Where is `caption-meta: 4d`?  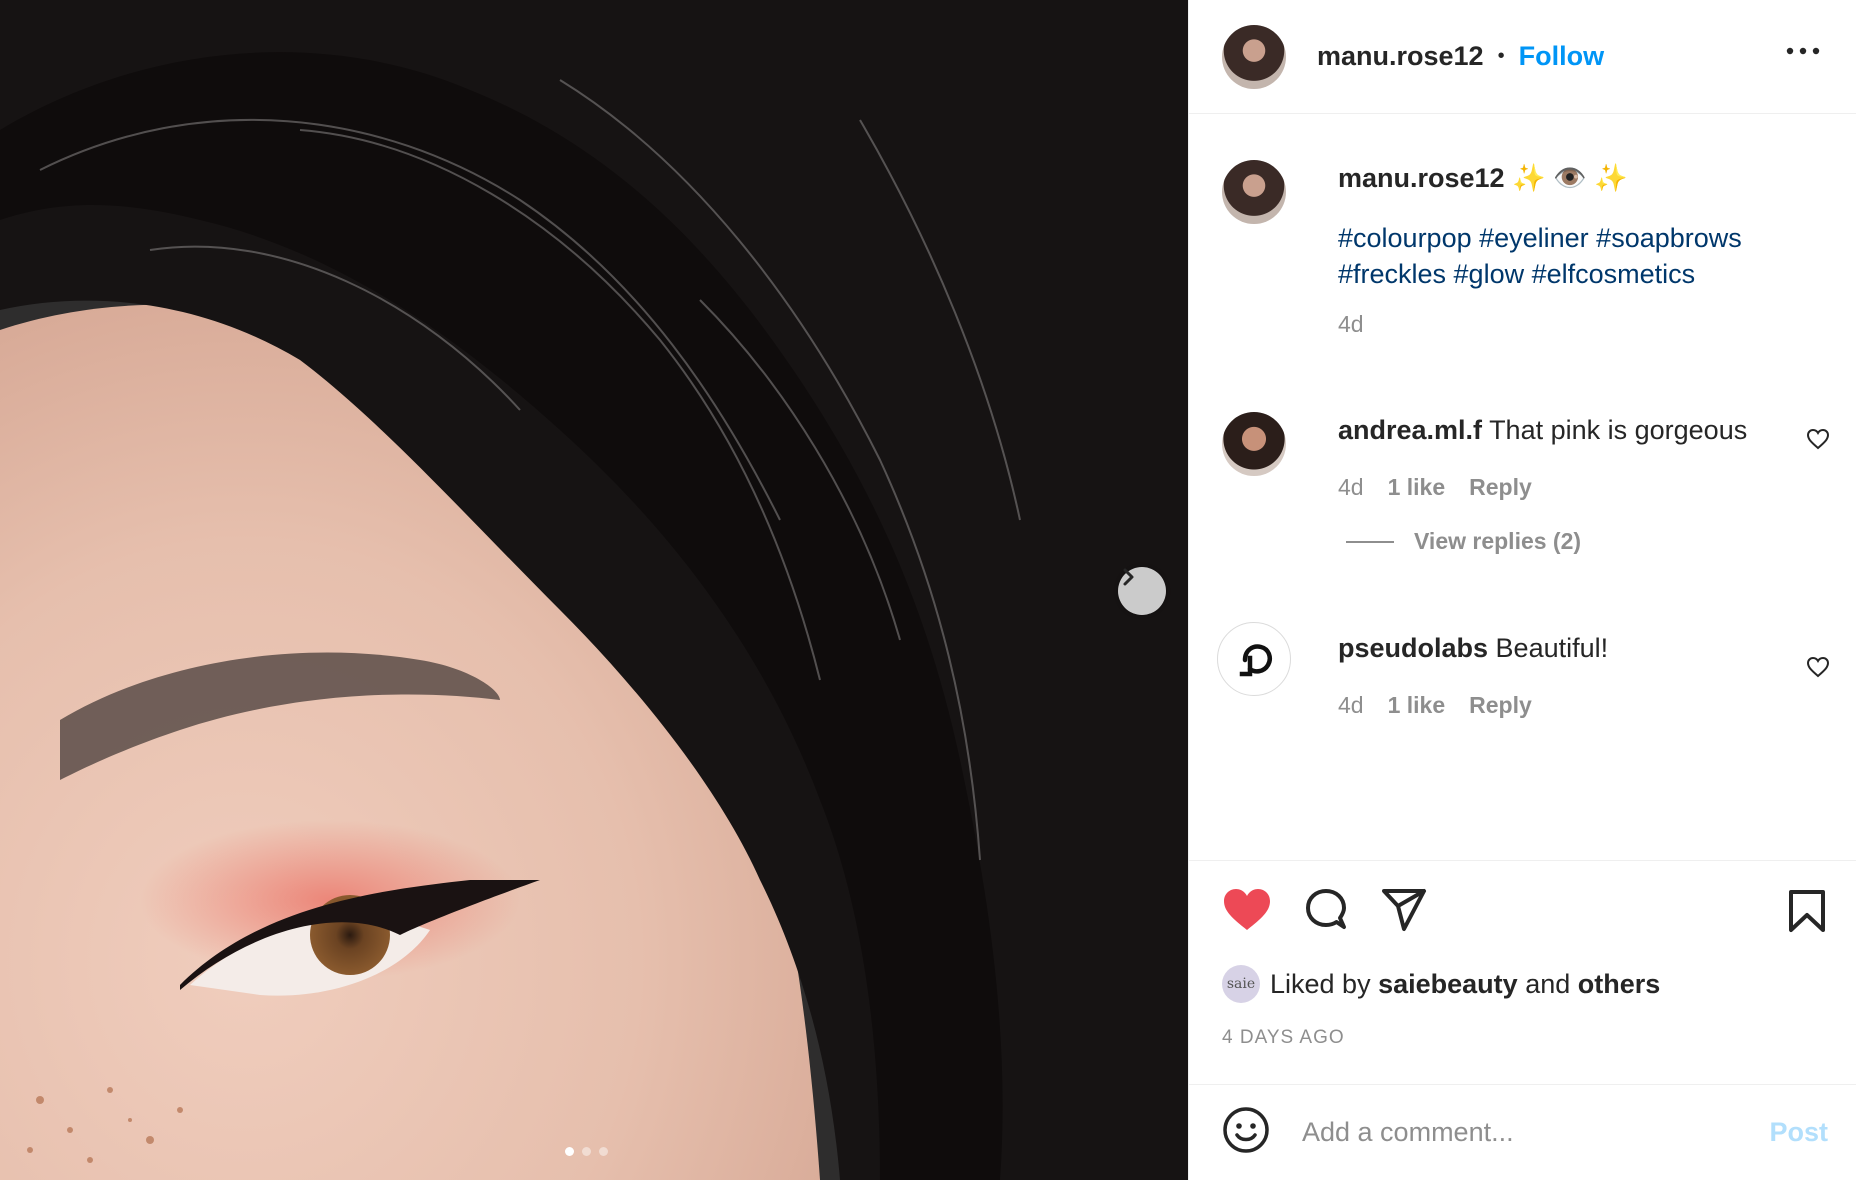 caption-meta: 4d is located at coordinates (1351, 324).